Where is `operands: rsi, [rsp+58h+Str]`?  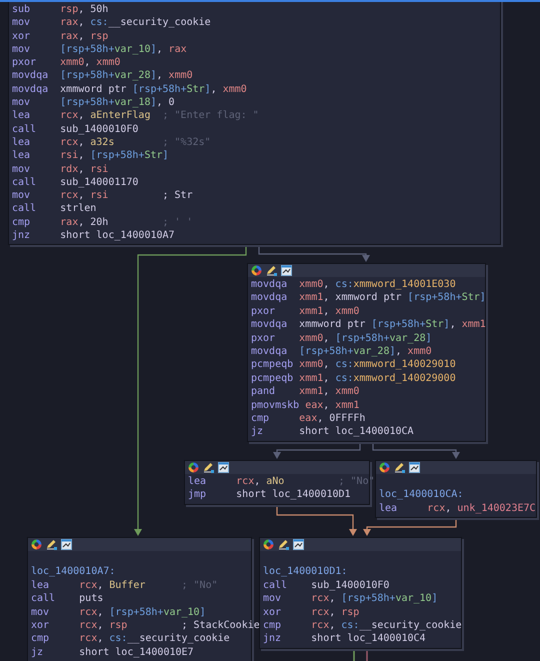
operands: rsi, [rsp+58h+Str] is located at coordinates (114, 156).